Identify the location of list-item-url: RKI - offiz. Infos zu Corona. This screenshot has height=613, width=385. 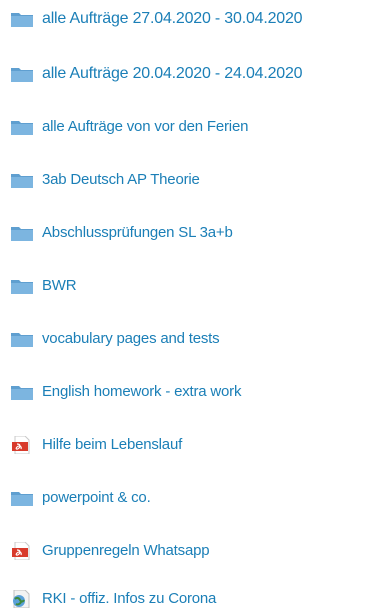
(140, 599).